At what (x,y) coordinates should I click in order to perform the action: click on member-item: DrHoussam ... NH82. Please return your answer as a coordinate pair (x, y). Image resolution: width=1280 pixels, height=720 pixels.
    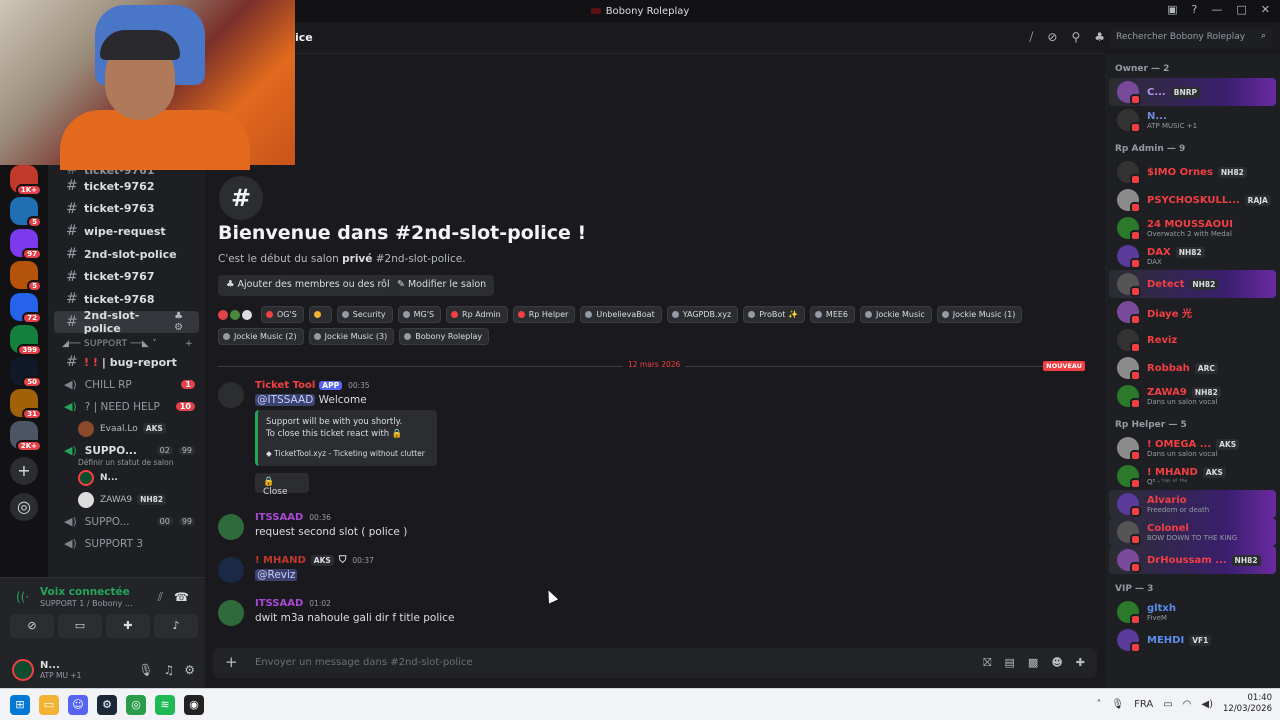
    Looking at the image, I should click on (1192, 560).